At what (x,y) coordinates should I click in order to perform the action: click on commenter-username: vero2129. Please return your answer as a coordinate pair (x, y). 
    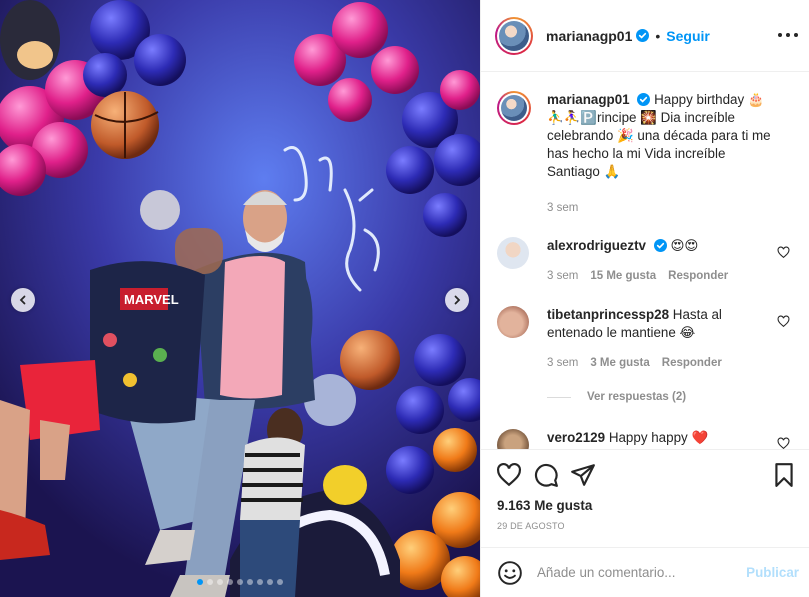
    Looking at the image, I should click on (576, 437).